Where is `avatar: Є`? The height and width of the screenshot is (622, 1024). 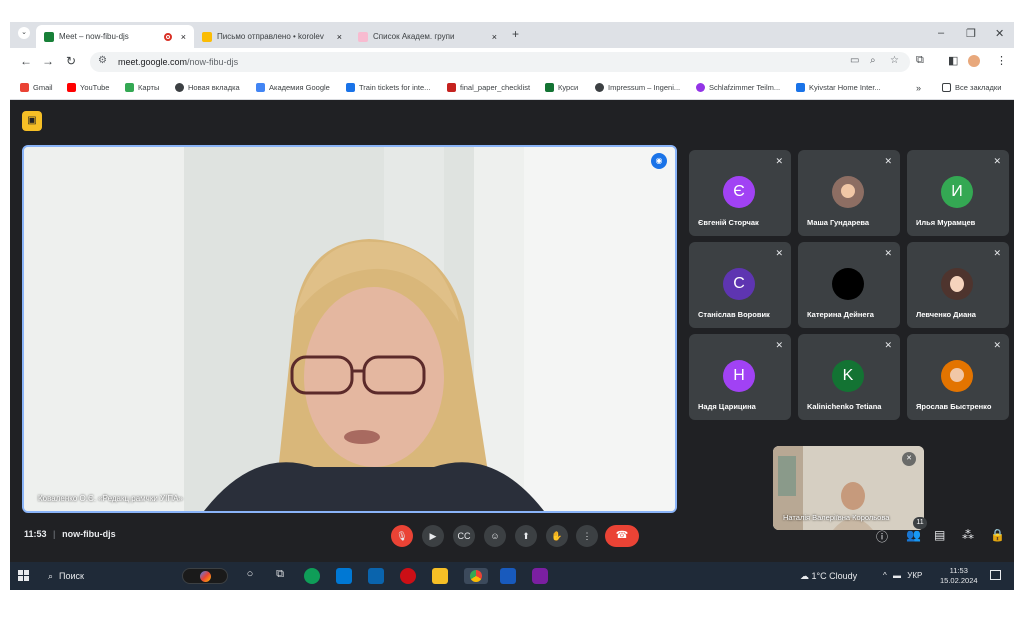
avatar: Є is located at coordinates (739, 192).